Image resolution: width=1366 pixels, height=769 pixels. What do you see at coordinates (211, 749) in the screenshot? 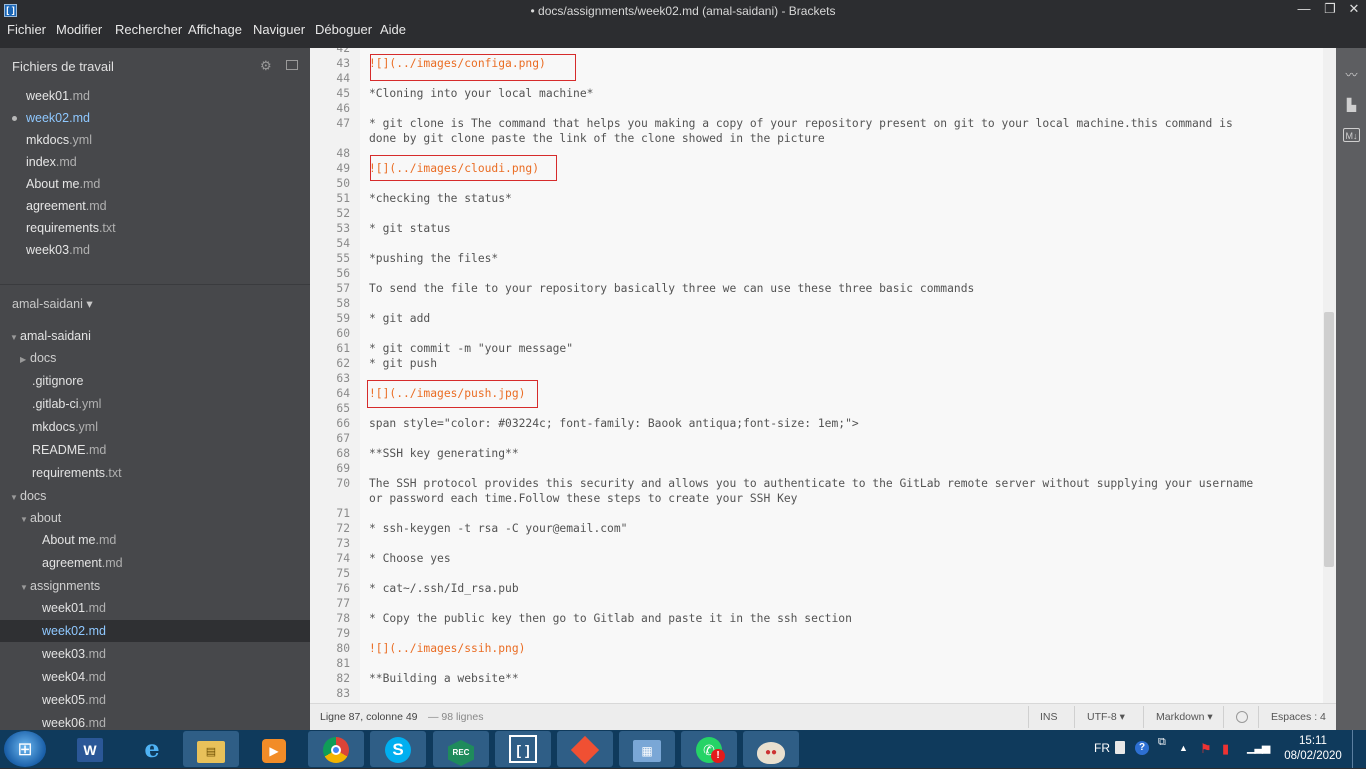
I see `file-explorer-icon: ▤` at bounding box center [211, 749].